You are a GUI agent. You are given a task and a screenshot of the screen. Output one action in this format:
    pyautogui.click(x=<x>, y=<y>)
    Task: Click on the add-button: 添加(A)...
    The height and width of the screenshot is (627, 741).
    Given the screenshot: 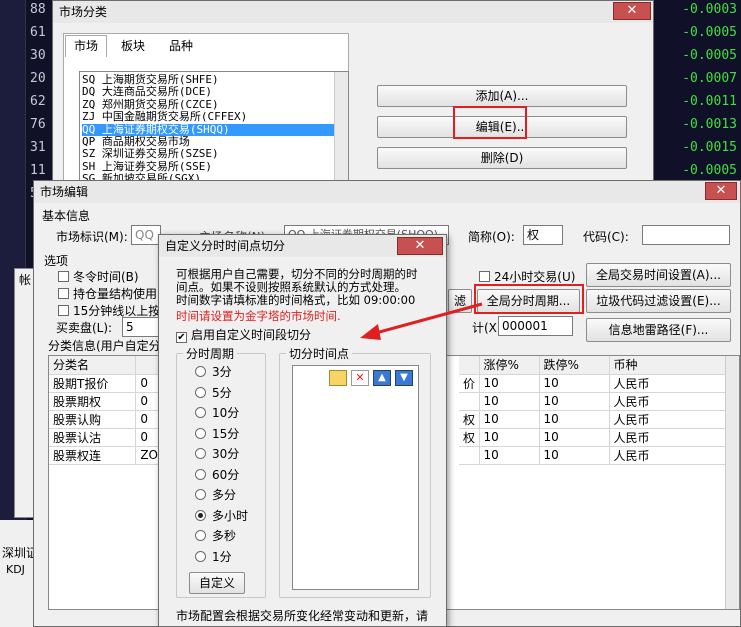 What is the action you would take?
    pyautogui.click(x=502, y=96)
    